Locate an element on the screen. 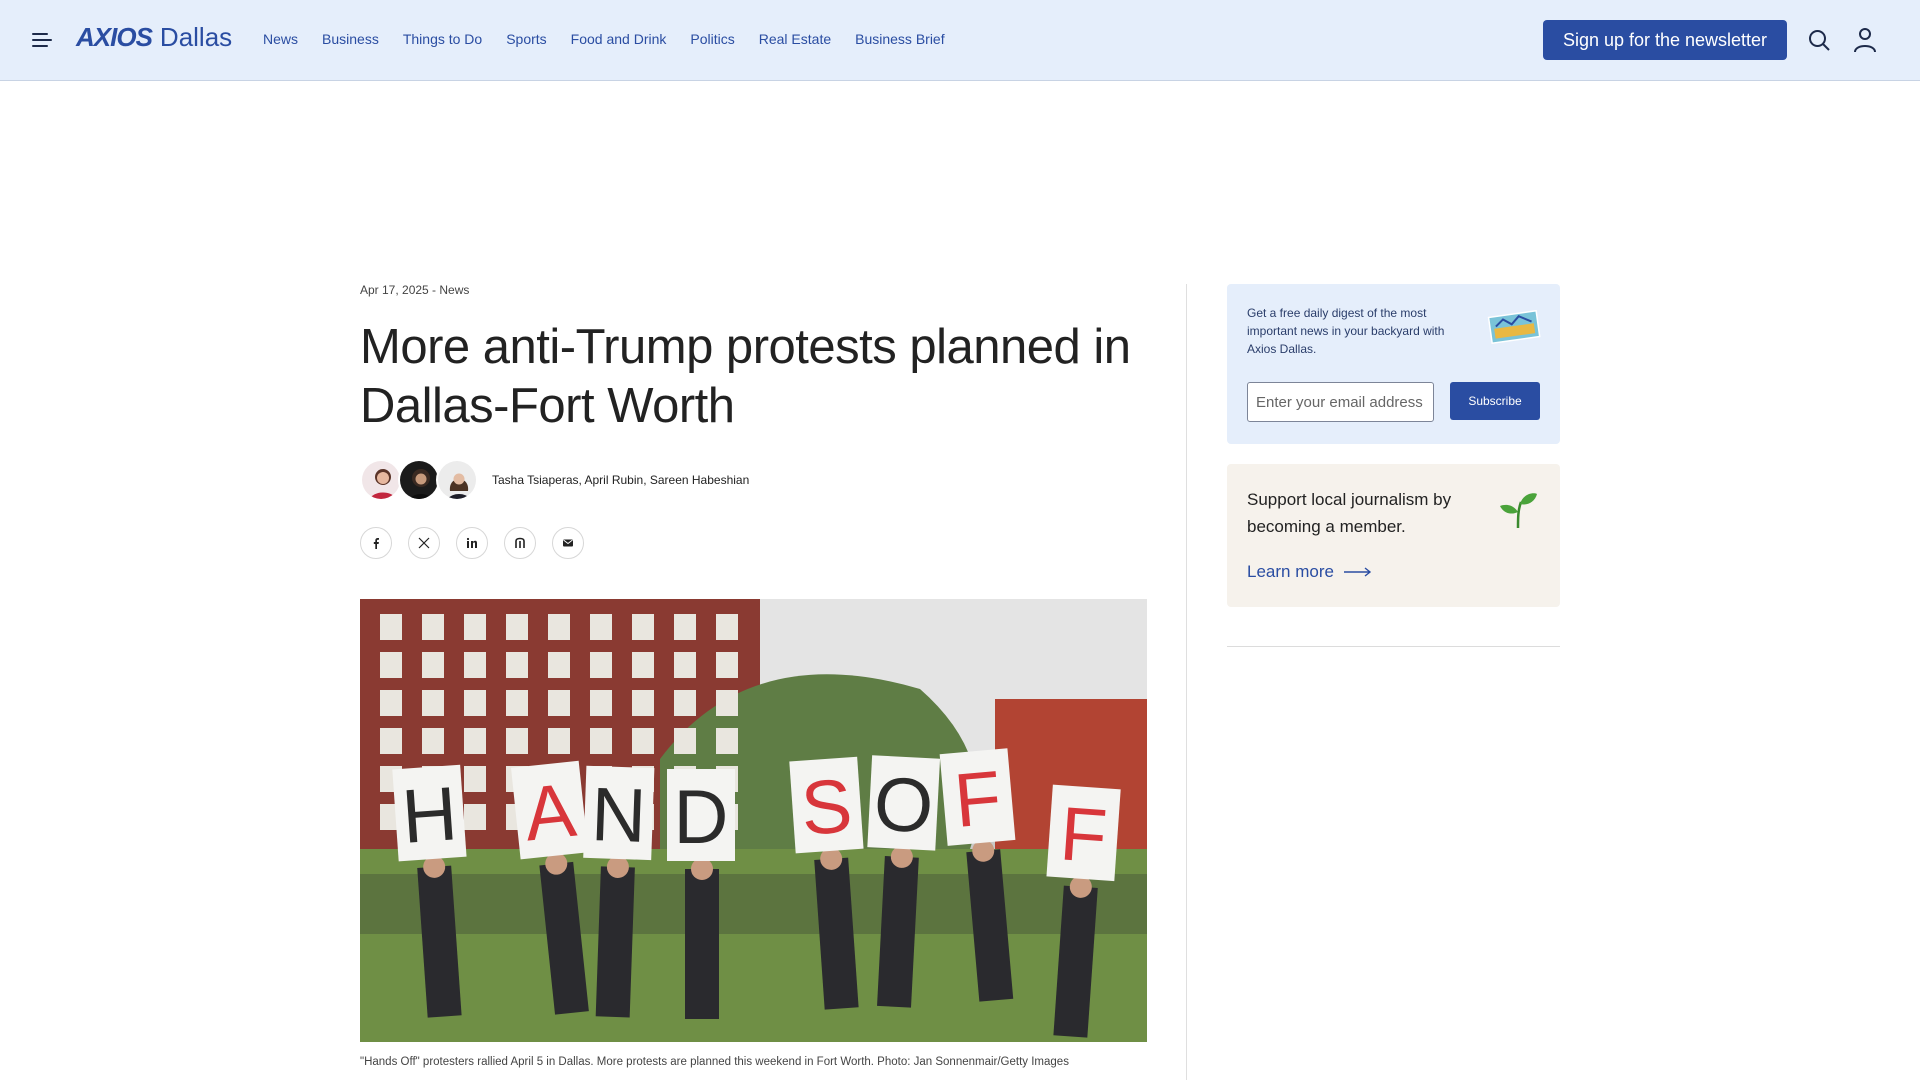 This screenshot has width=1920, height=1080. svg-text: N is located at coordinates (619, 815).